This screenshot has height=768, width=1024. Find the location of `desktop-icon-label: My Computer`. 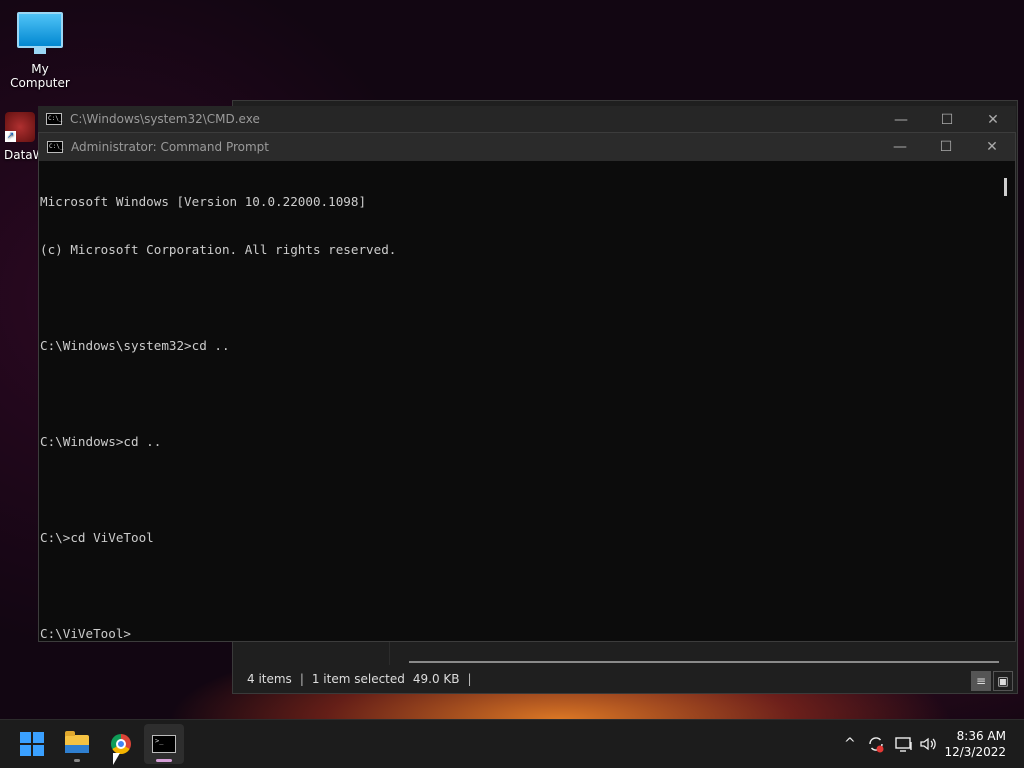

desktop-icon-label: My Computer is located at coordinates (40, 76).